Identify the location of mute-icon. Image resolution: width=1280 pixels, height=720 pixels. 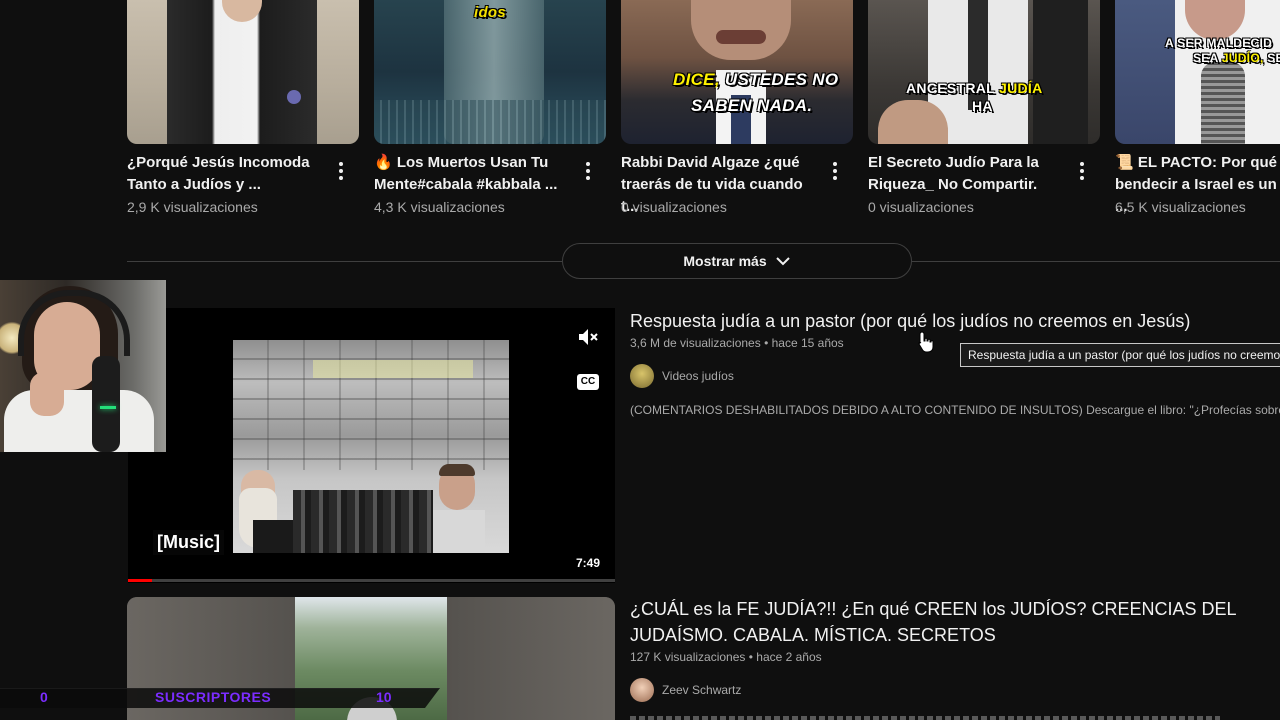
(588, 337).